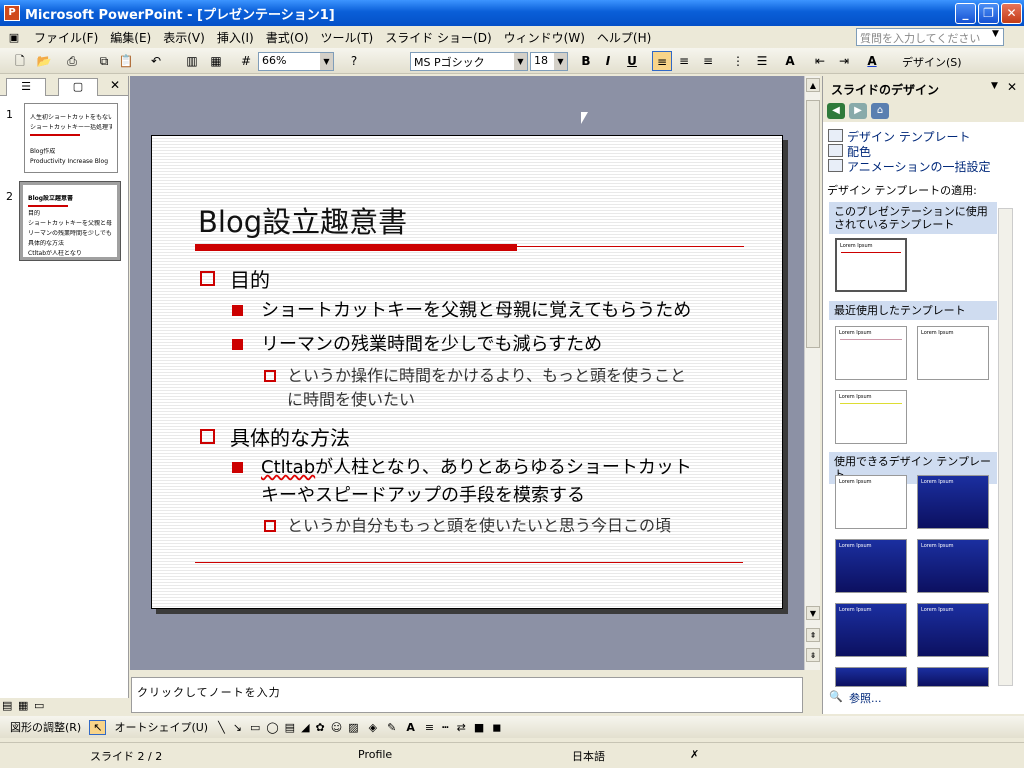 This screenshot has width=1024, height=768. Describe the element at coordinates (469, 61) in the screenshot. I see `font-select: MS Pゴシック ▼` at that location.